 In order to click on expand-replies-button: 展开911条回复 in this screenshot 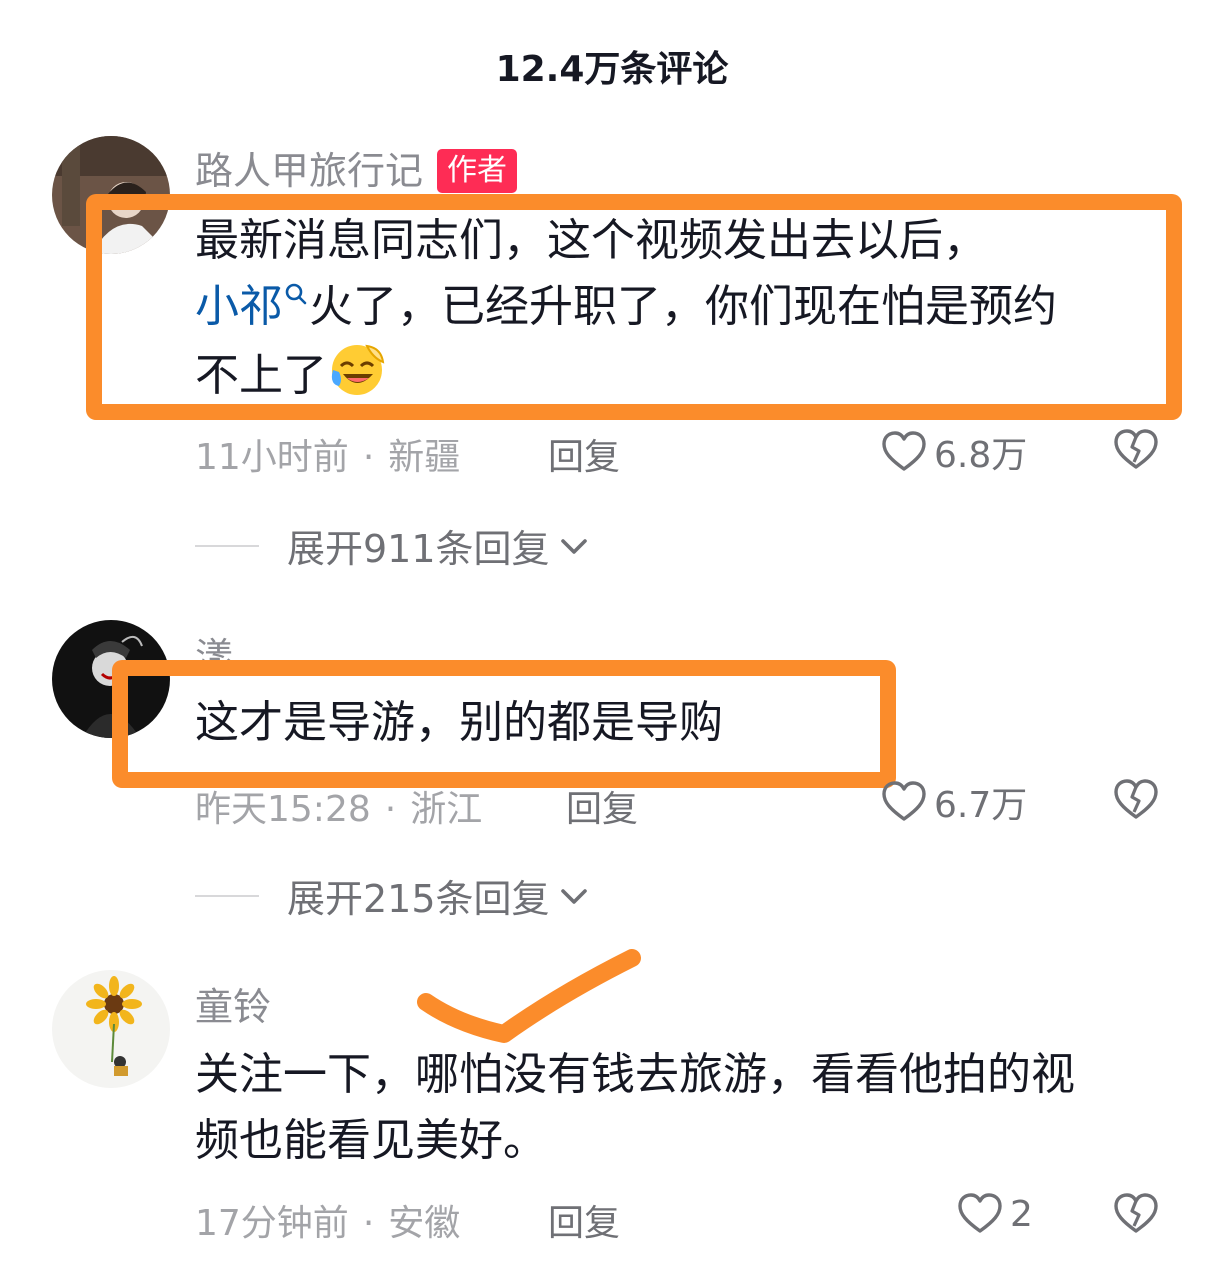, I will do `click(393, 545)`.